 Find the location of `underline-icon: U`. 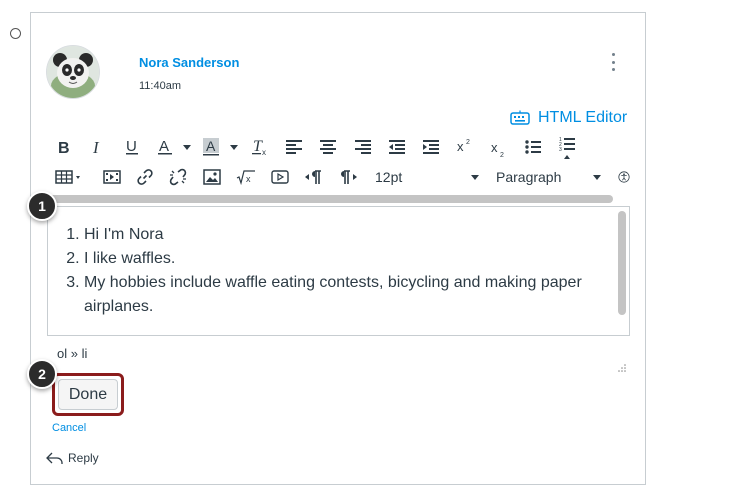

underline-icon: U is located at coordinates (132, 146).